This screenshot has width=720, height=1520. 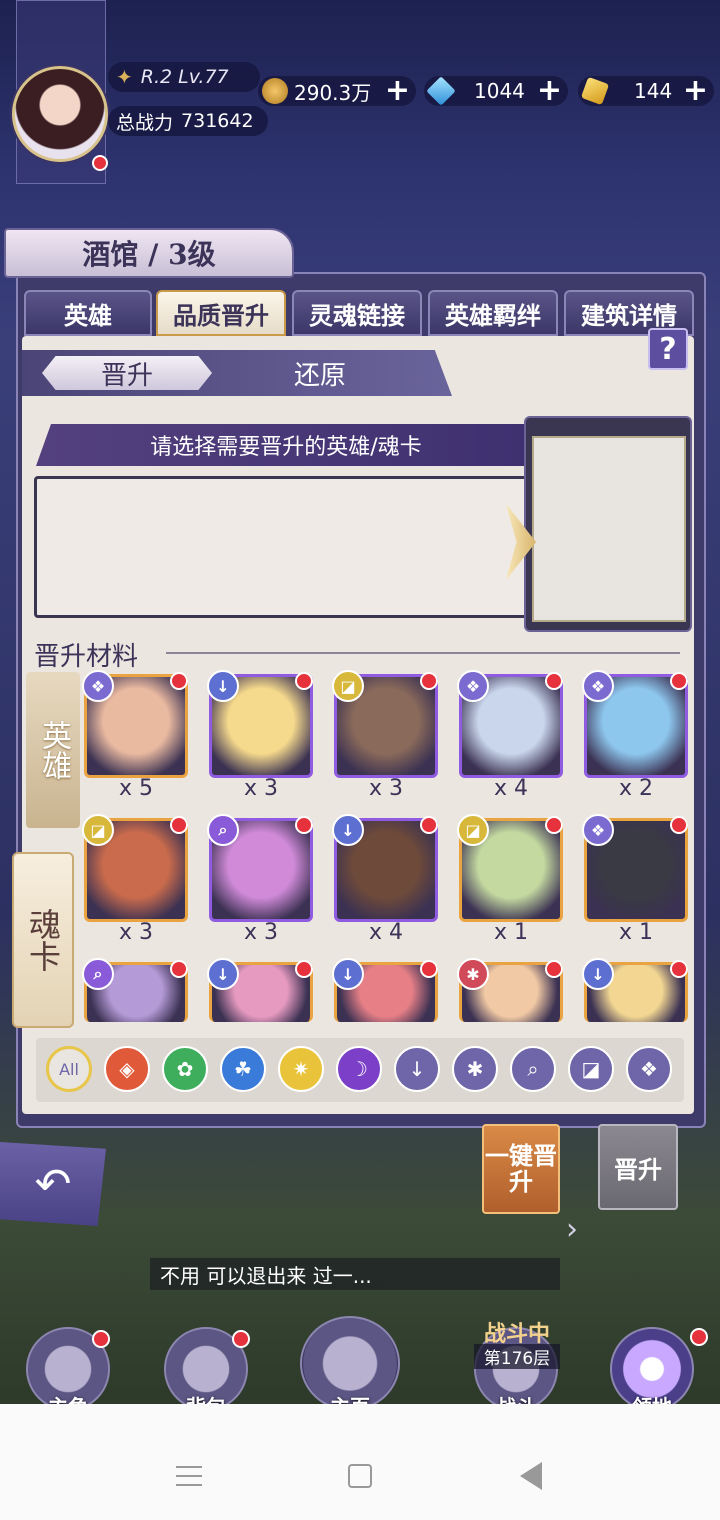 I want to click on player-rank: ✦ R.2 Lv.77, so click(x=184, y=77).